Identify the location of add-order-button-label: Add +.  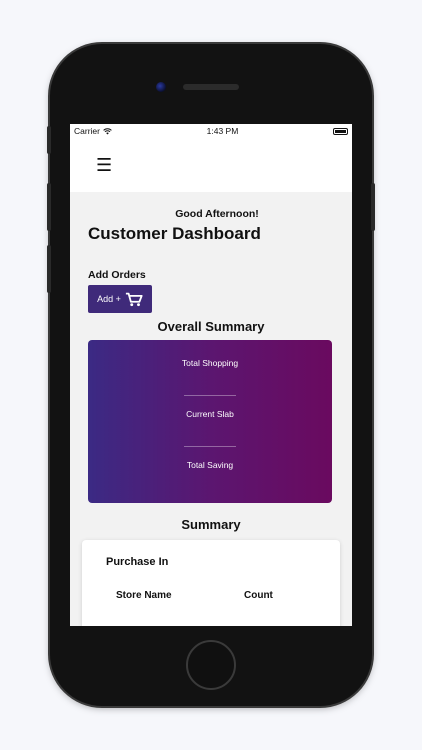
(109, 299).